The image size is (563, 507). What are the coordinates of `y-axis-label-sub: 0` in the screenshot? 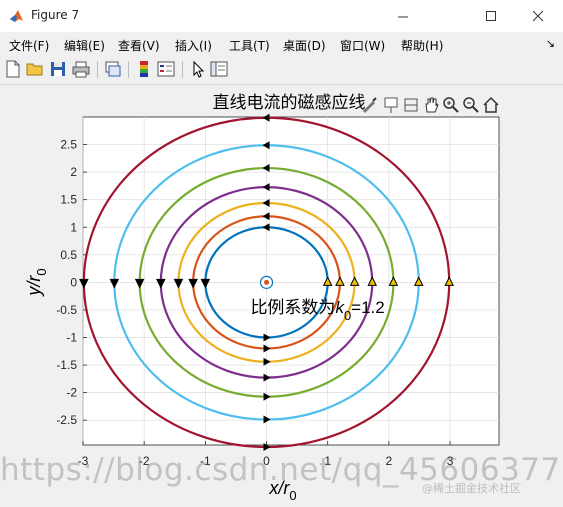 It's located at (41, 271).